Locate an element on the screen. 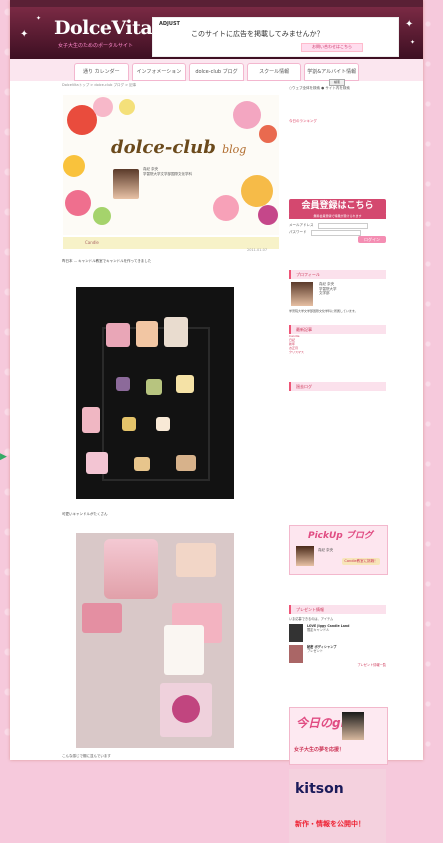 Image resolution: width=443 pixels, height=843 pixels. blog-title: dolce-club blog is located at coordinates (178, 147).